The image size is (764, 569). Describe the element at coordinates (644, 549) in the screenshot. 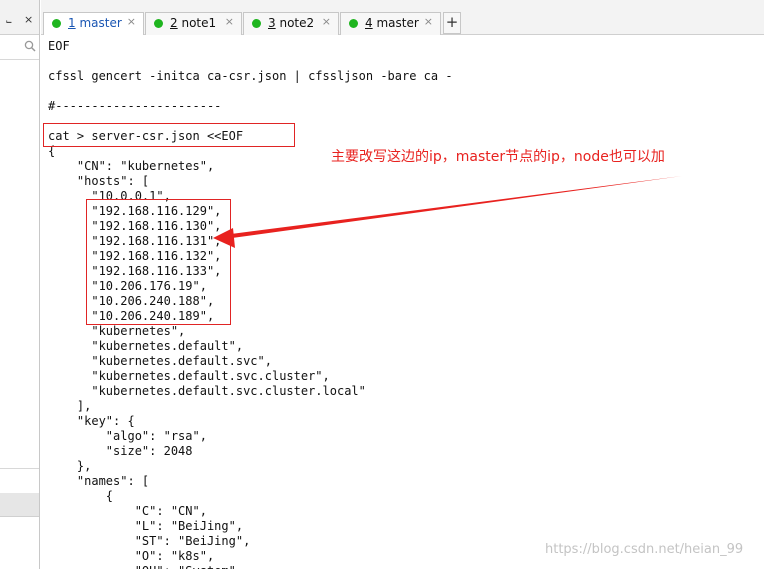

I see `watermark: https://blog.csdn.net/heian_99` at that location.